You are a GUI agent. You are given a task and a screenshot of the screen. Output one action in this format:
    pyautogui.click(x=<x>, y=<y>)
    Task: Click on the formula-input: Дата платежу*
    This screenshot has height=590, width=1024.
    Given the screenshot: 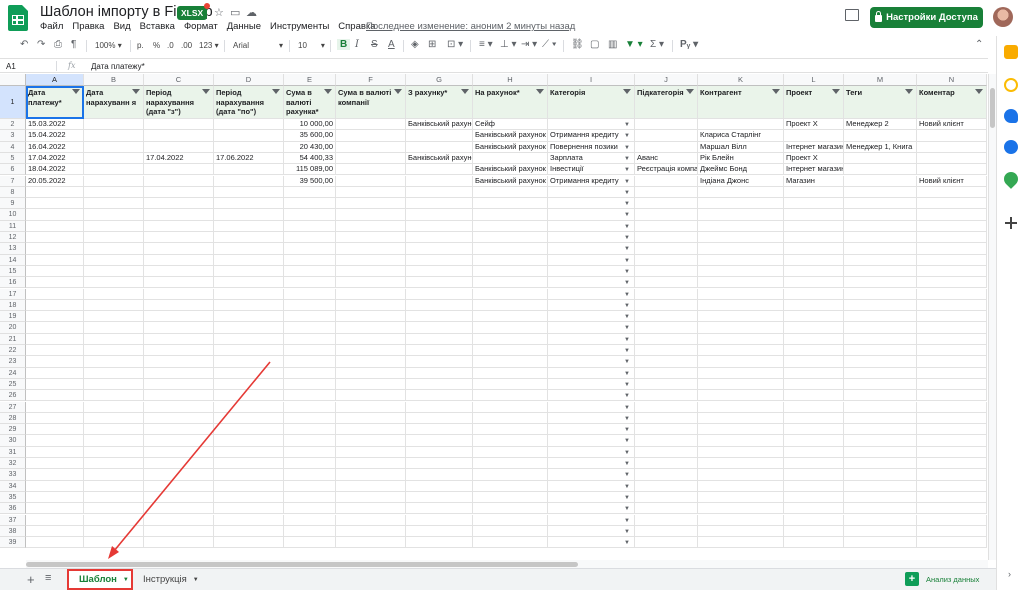 What is the action you would take?
    pyautogui.click(x=118, y=66)
    